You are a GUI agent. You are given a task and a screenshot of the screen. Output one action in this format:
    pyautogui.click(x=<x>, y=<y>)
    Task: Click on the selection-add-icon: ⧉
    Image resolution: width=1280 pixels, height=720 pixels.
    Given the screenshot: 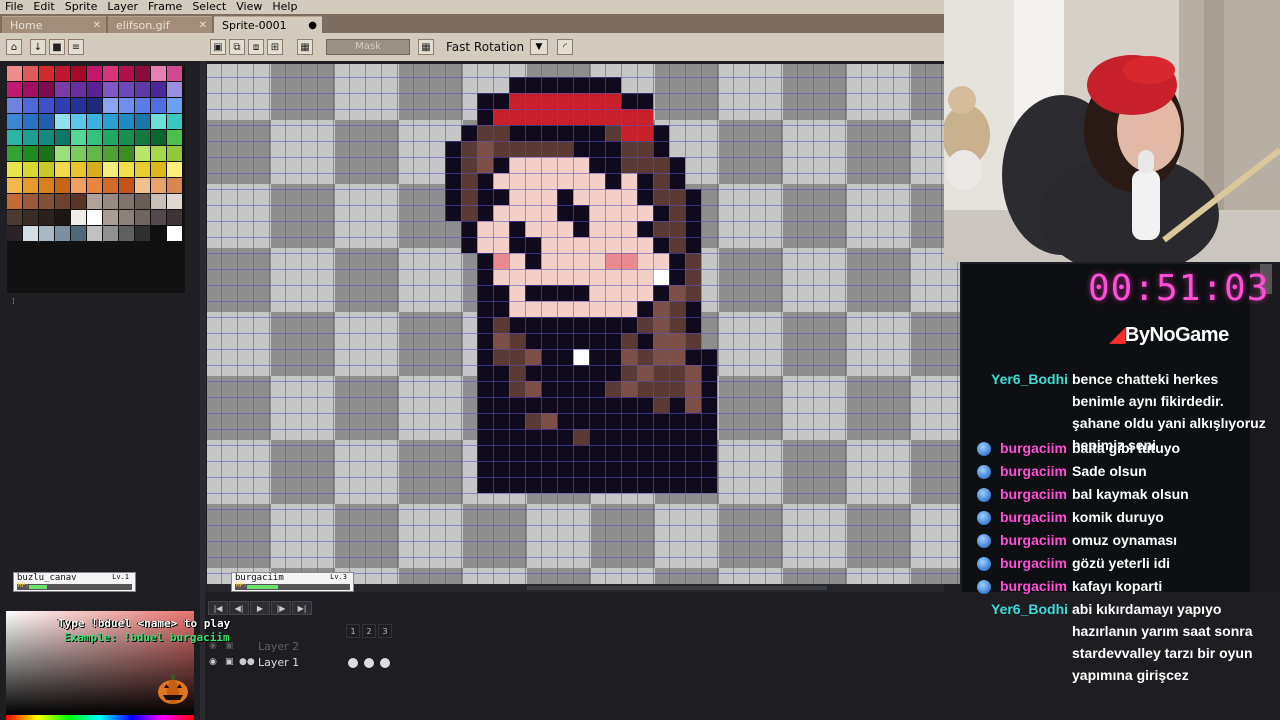 What is the action you would take?
    pyautogui.click(x=237, y=47)
    